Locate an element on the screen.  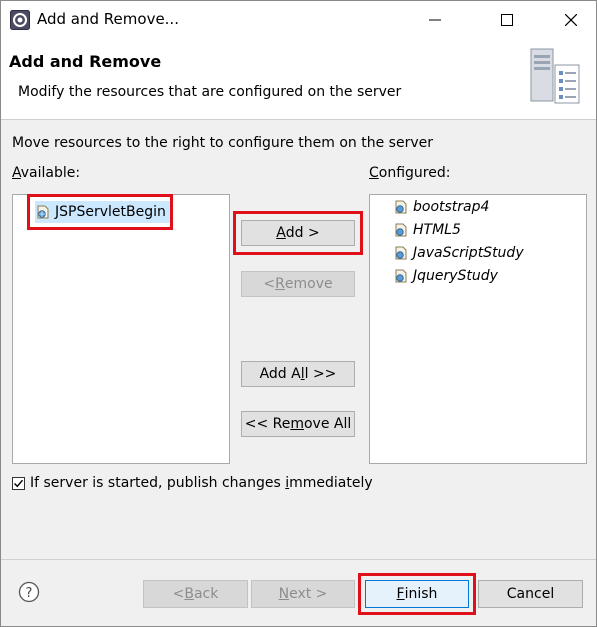
back-button-label: ack is located at coordinates (206, 594).